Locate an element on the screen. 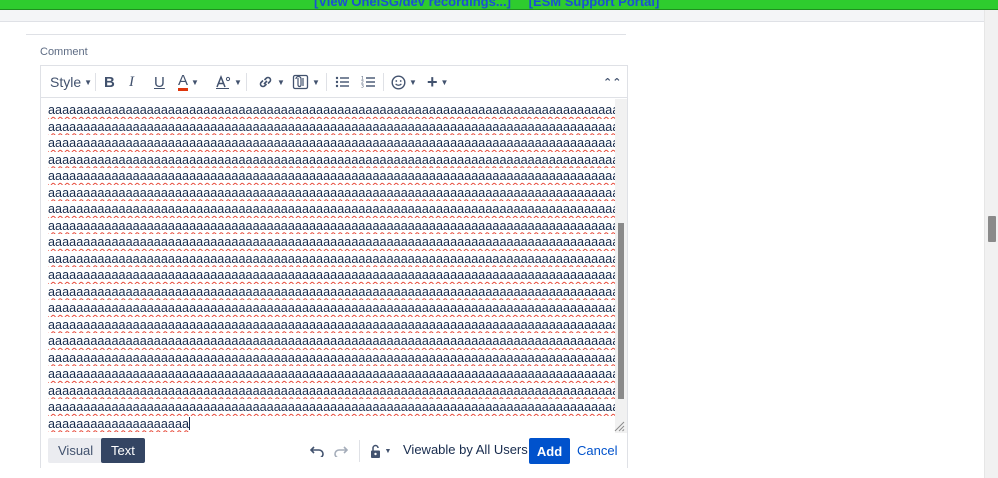 This screenshot has width=998, height=478. redo-glyph is located at coordinates (341, 451).